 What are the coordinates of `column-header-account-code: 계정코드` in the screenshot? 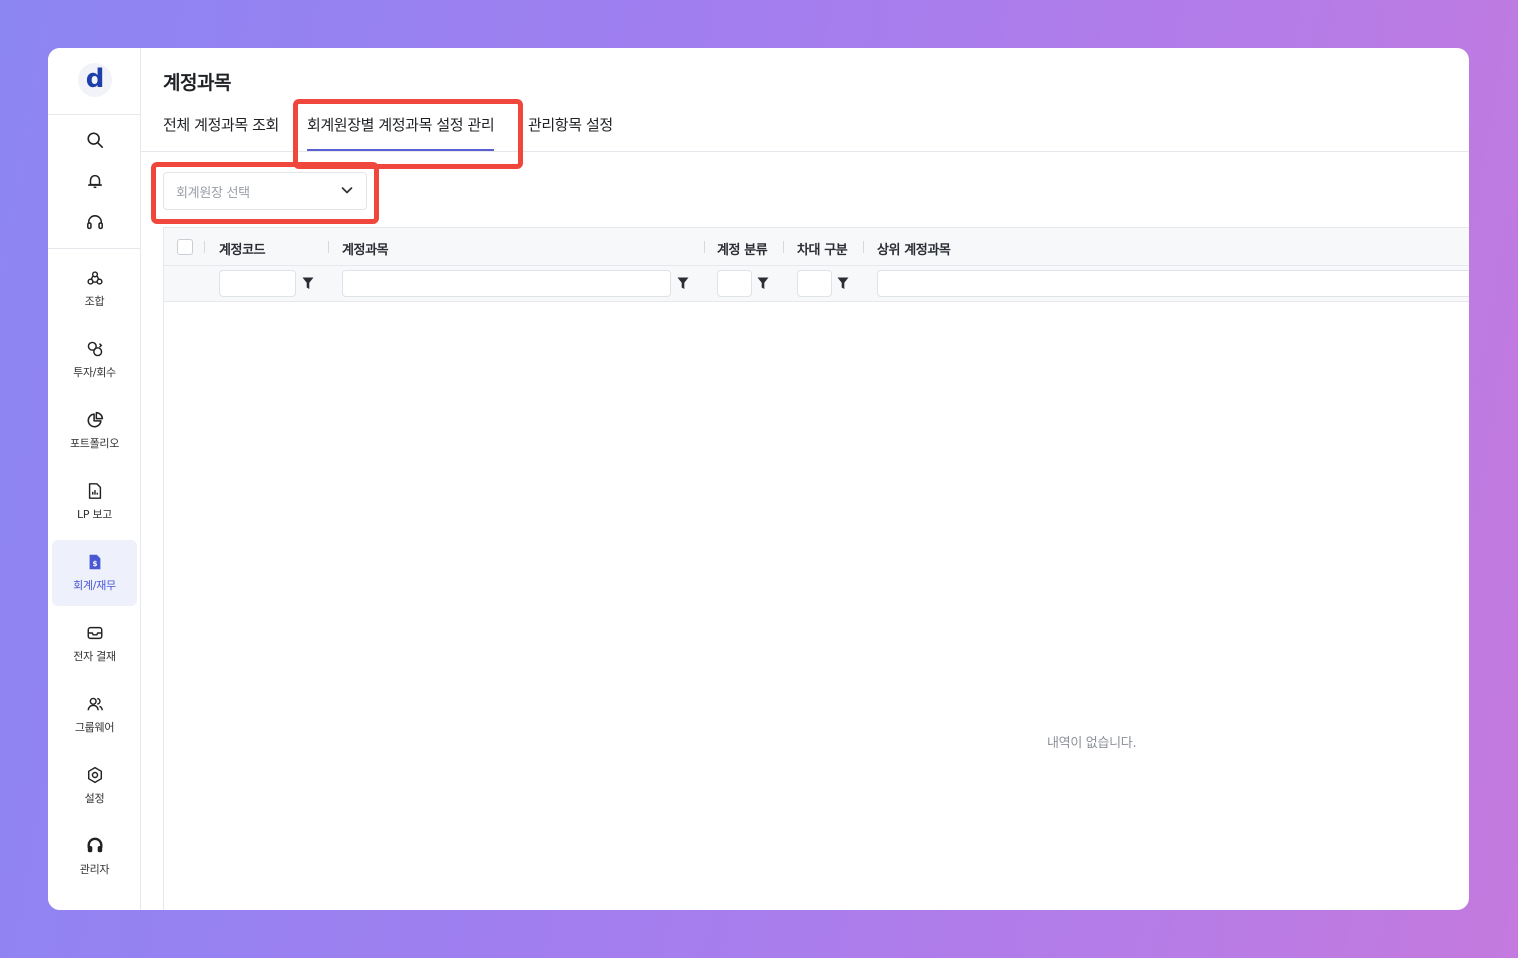 It's located at (242, 248).